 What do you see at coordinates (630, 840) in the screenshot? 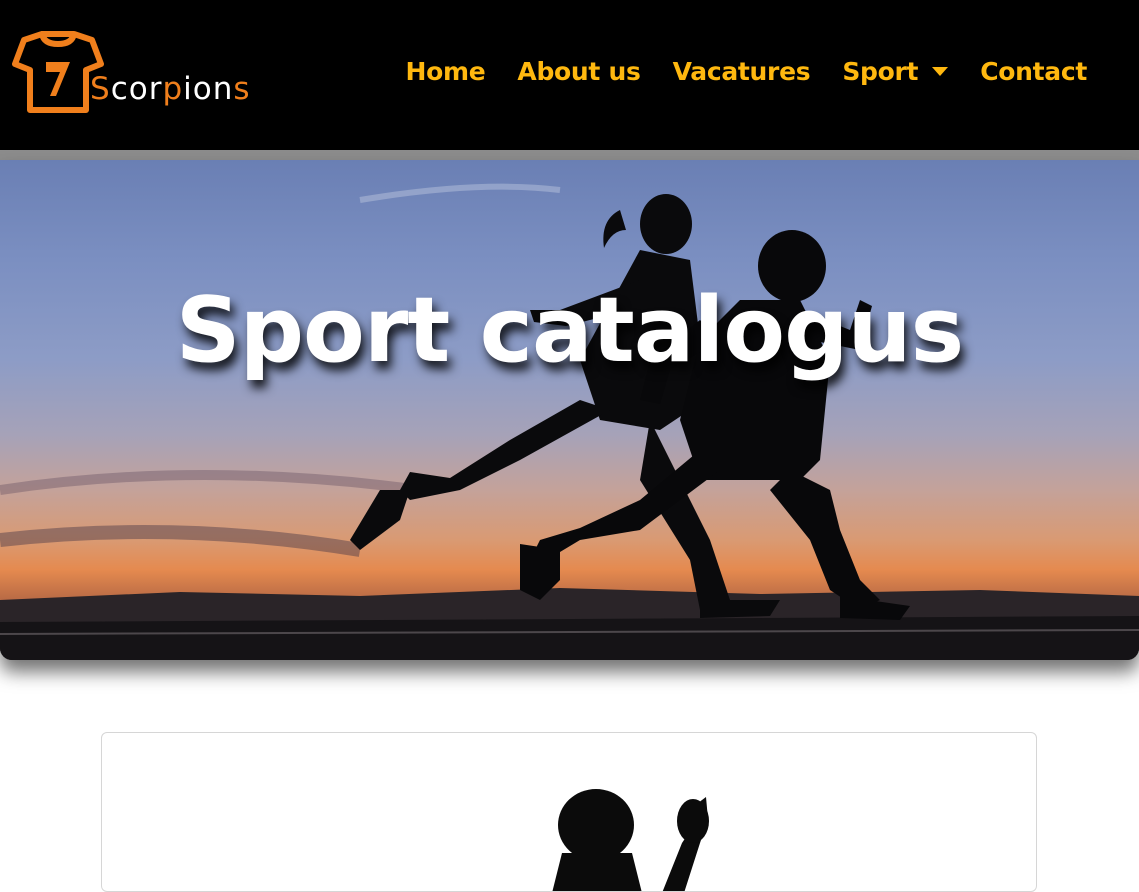
I see `athlete-silhouette-image` at bounding box center [630, 840].